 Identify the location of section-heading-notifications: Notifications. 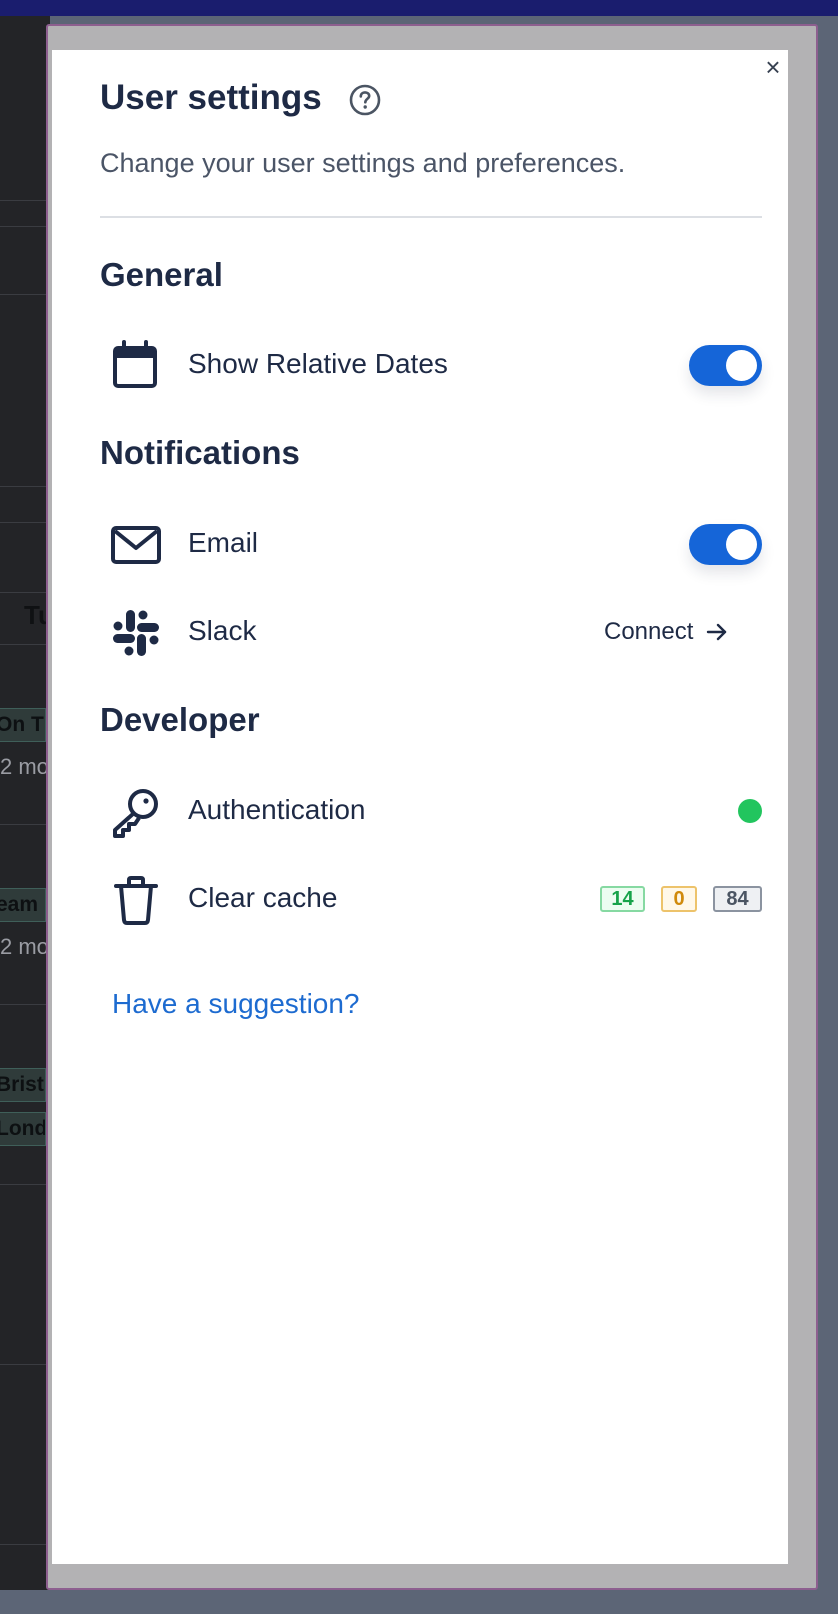
(200, 452).